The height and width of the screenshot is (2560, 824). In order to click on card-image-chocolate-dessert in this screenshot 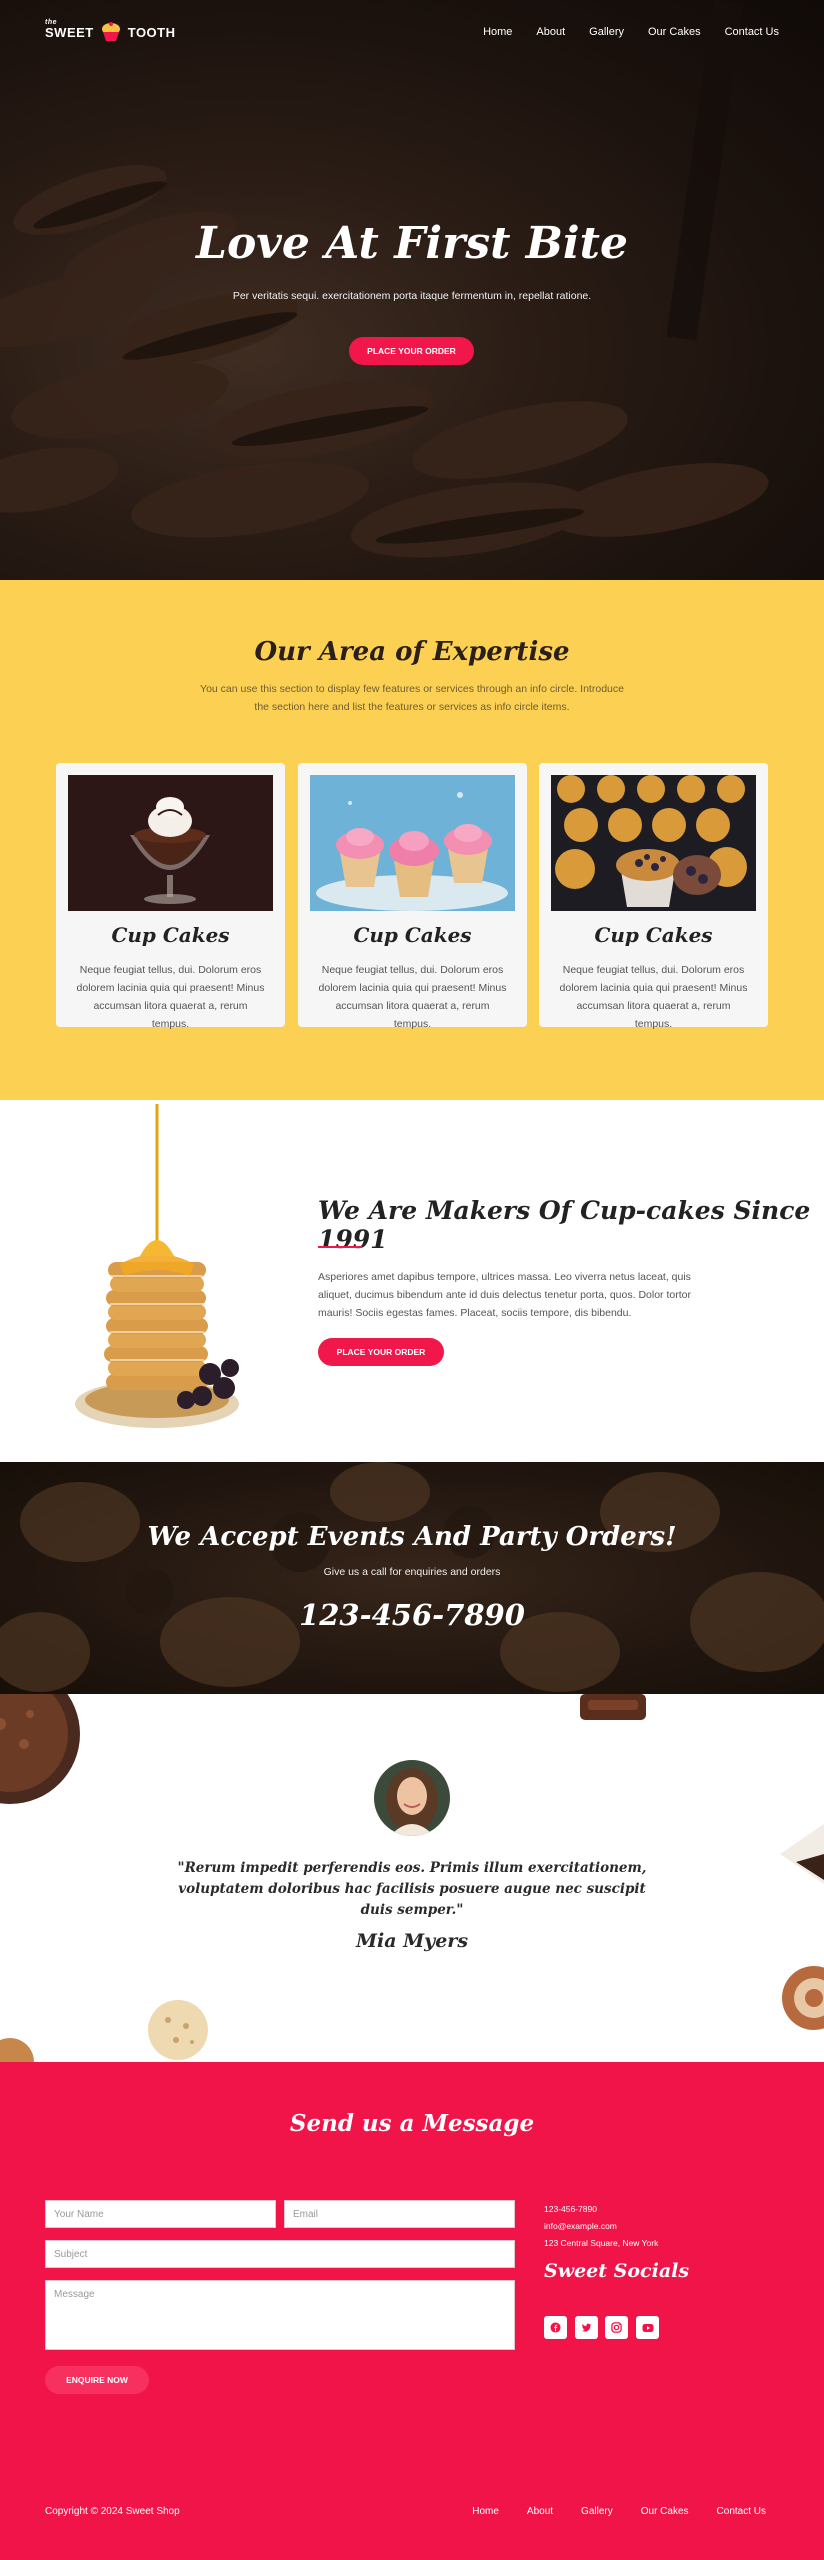, I will do `click(170, 843)`.